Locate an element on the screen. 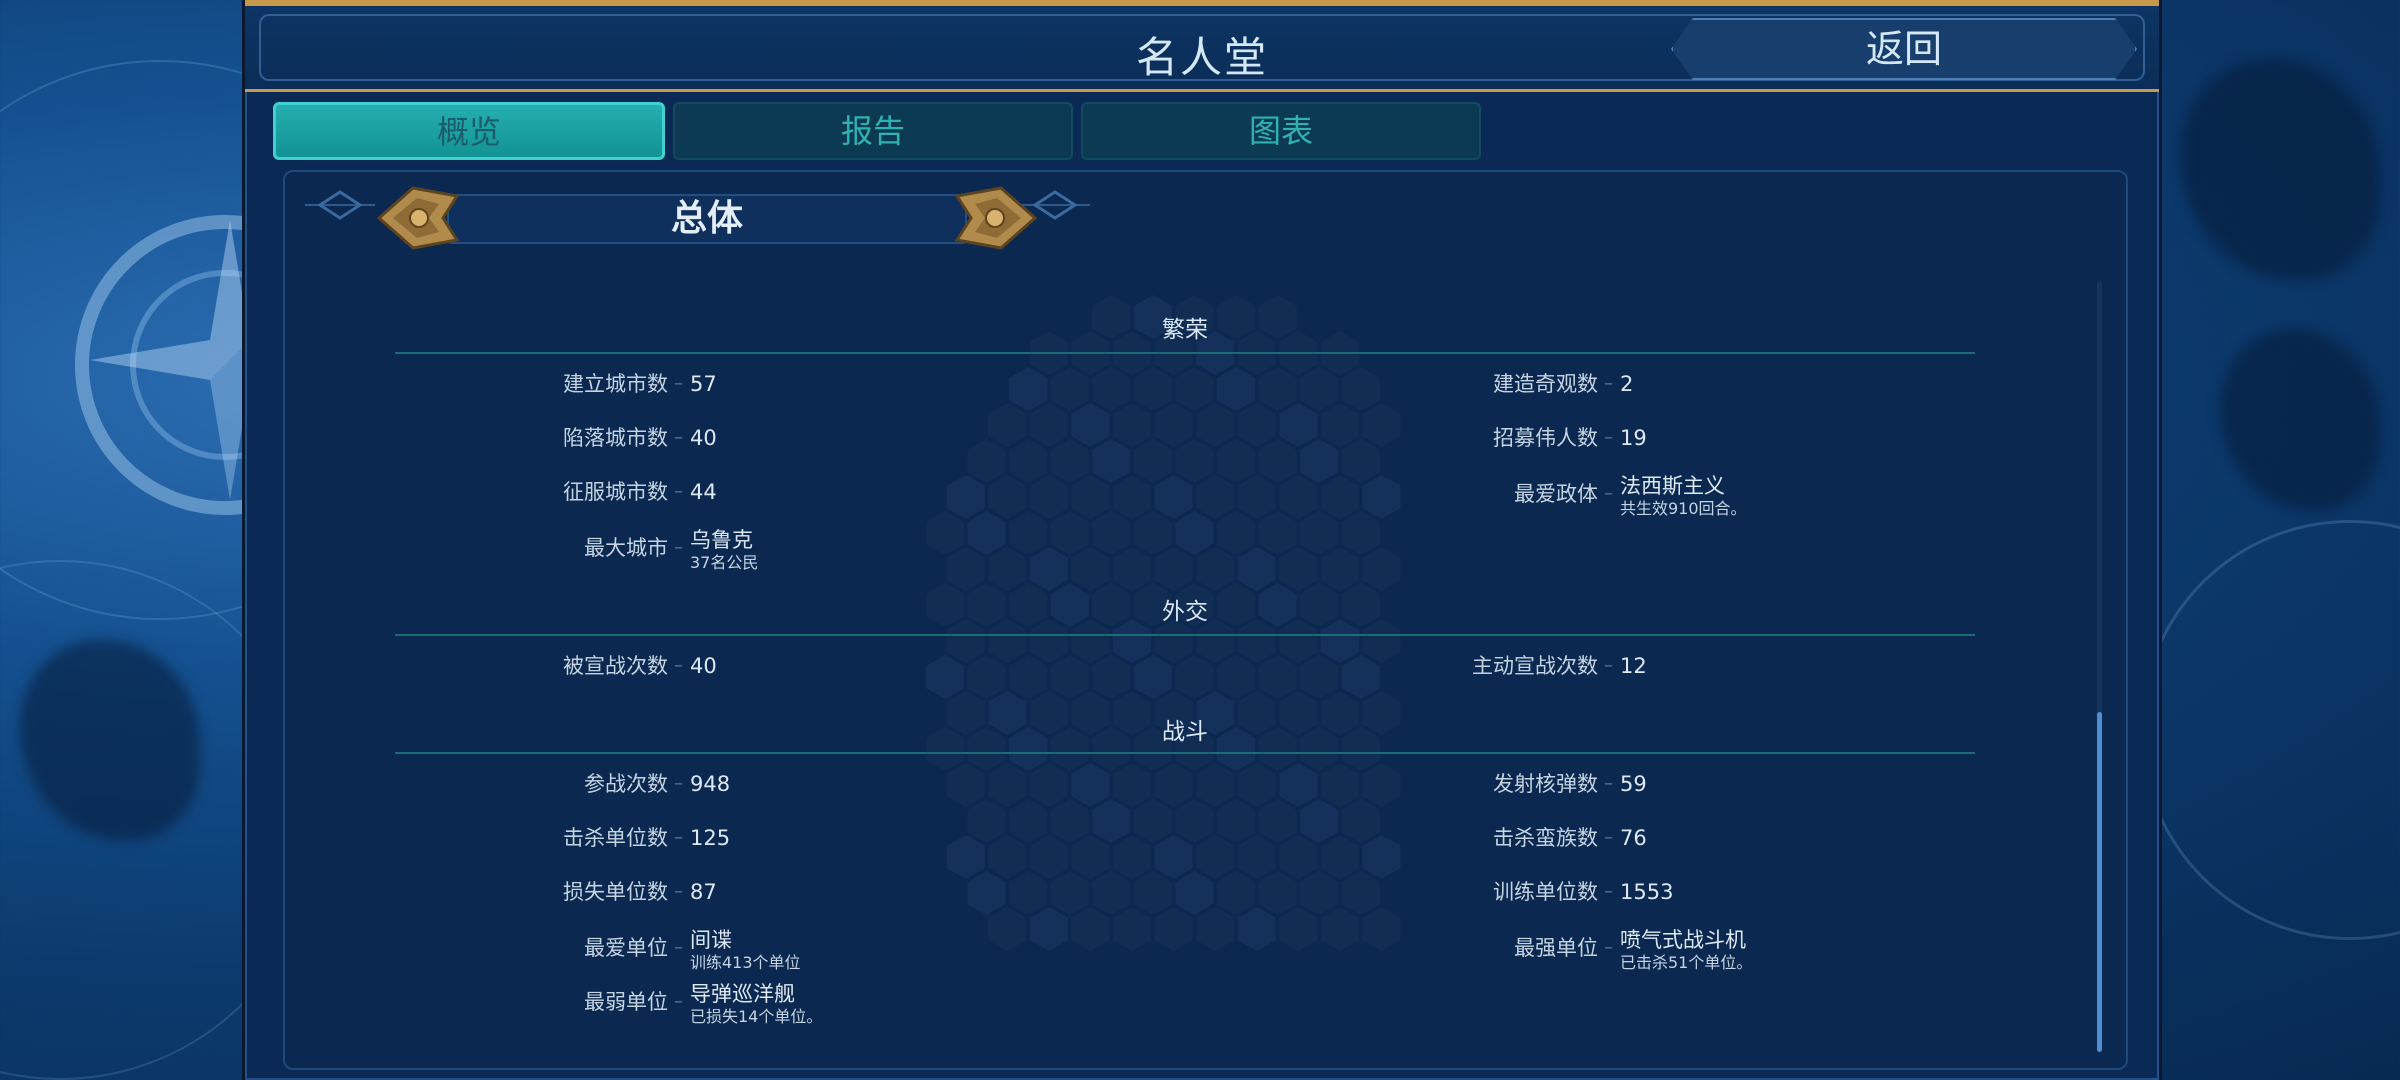 Image resolution: width=2400 pixels, height=1080 pixels. tab-charts: 图表 is located at coordinates (1281, 131).